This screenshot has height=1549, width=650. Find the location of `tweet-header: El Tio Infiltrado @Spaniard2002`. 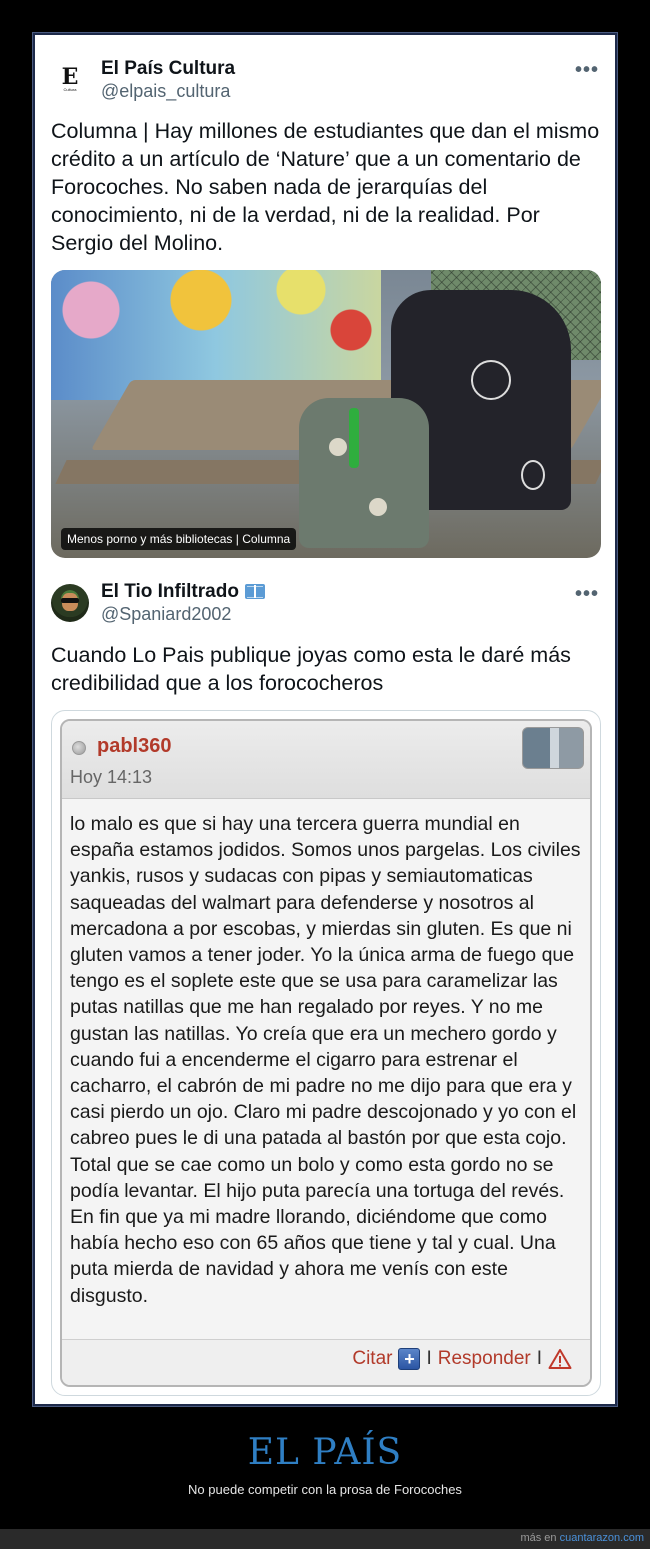

tweet-header: El Tio Infiltrado @Spaniard2002 is located at coordinates (158, 602).